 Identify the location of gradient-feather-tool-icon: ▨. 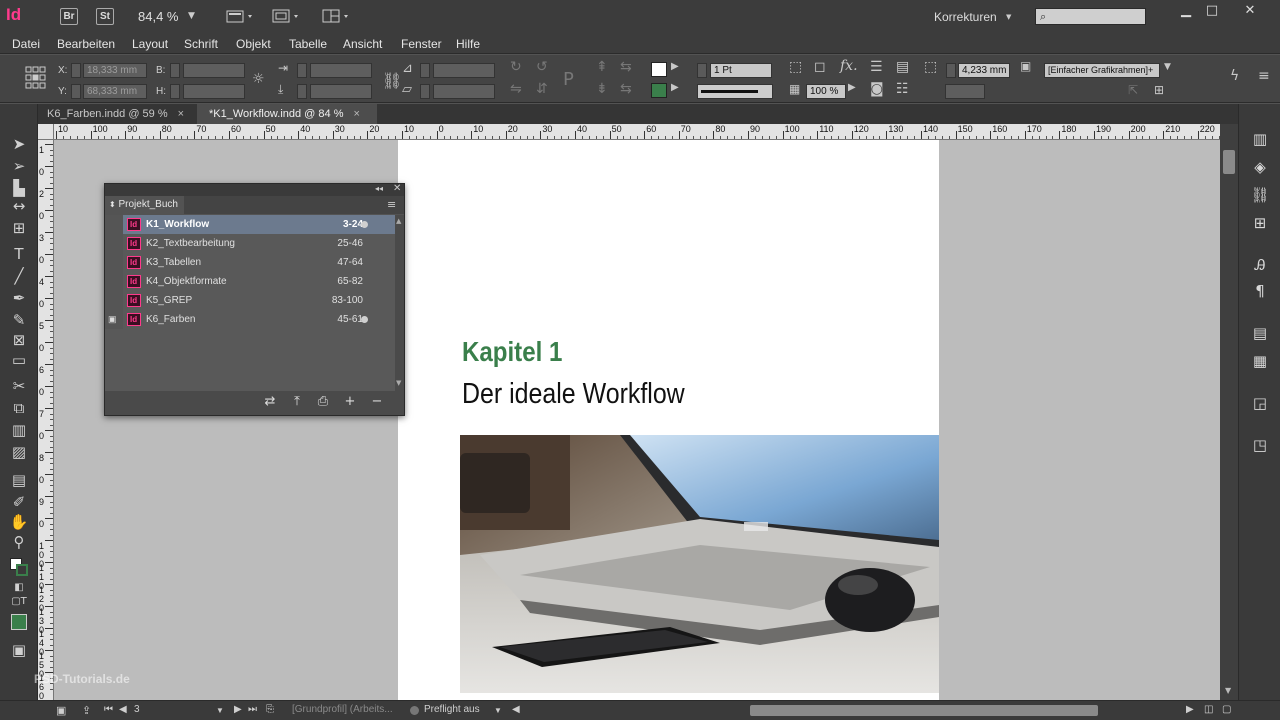
(19, 452).